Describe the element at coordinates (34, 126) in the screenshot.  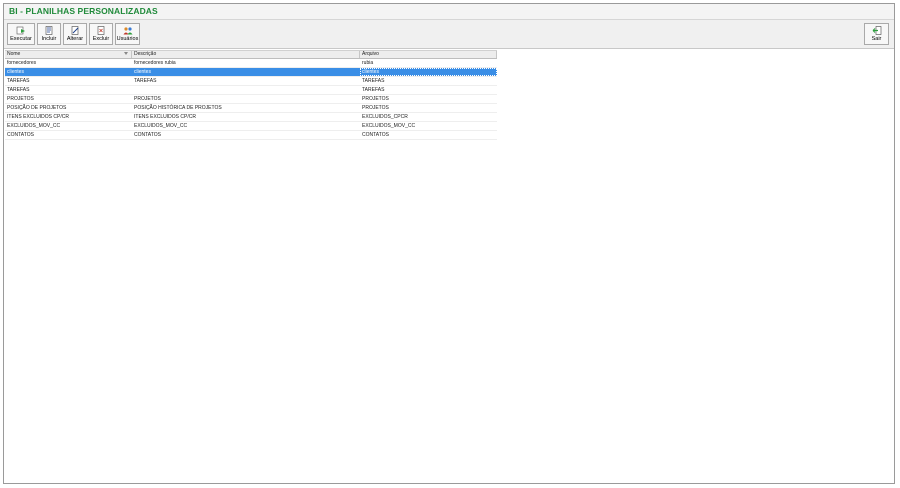
I see `cell-name: EXCLUIDOS_MOV_CC` at that location.